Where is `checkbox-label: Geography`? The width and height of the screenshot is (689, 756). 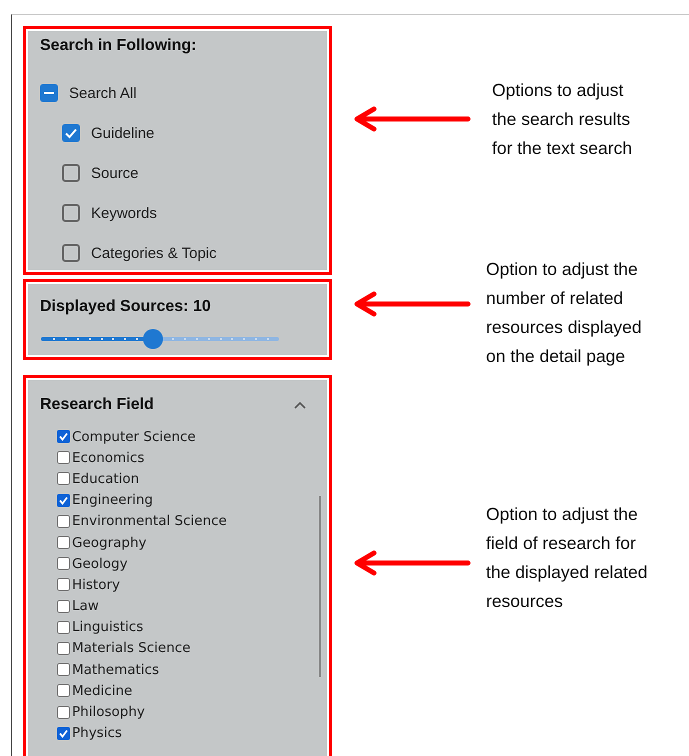
checkbox-label: Geography is located at coordinates (109, 542).